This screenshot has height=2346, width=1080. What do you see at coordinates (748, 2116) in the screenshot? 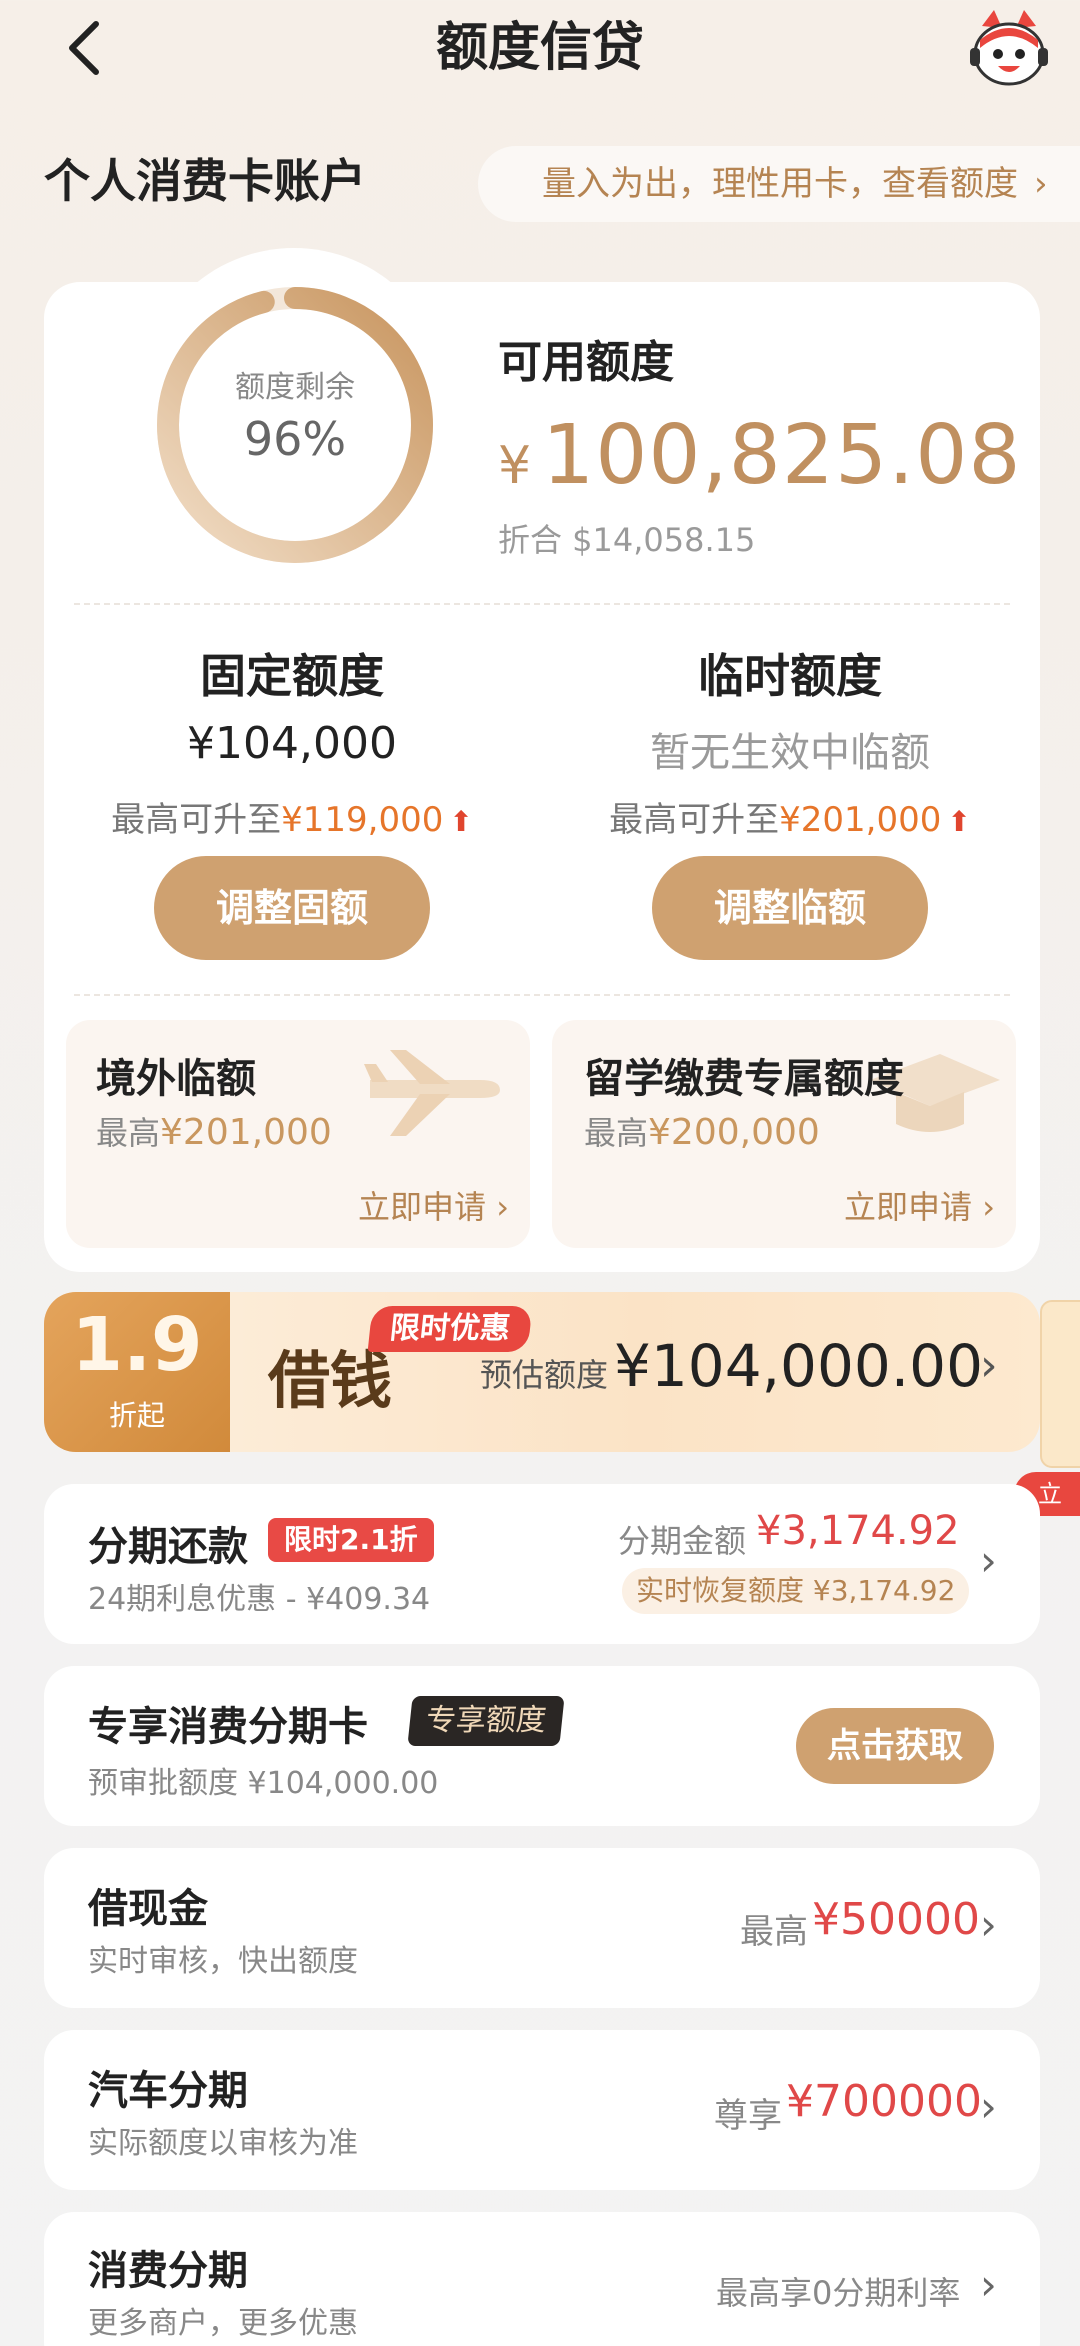
I see `car-installment-right-label: 尊享` at bounding box center [748, 2116].